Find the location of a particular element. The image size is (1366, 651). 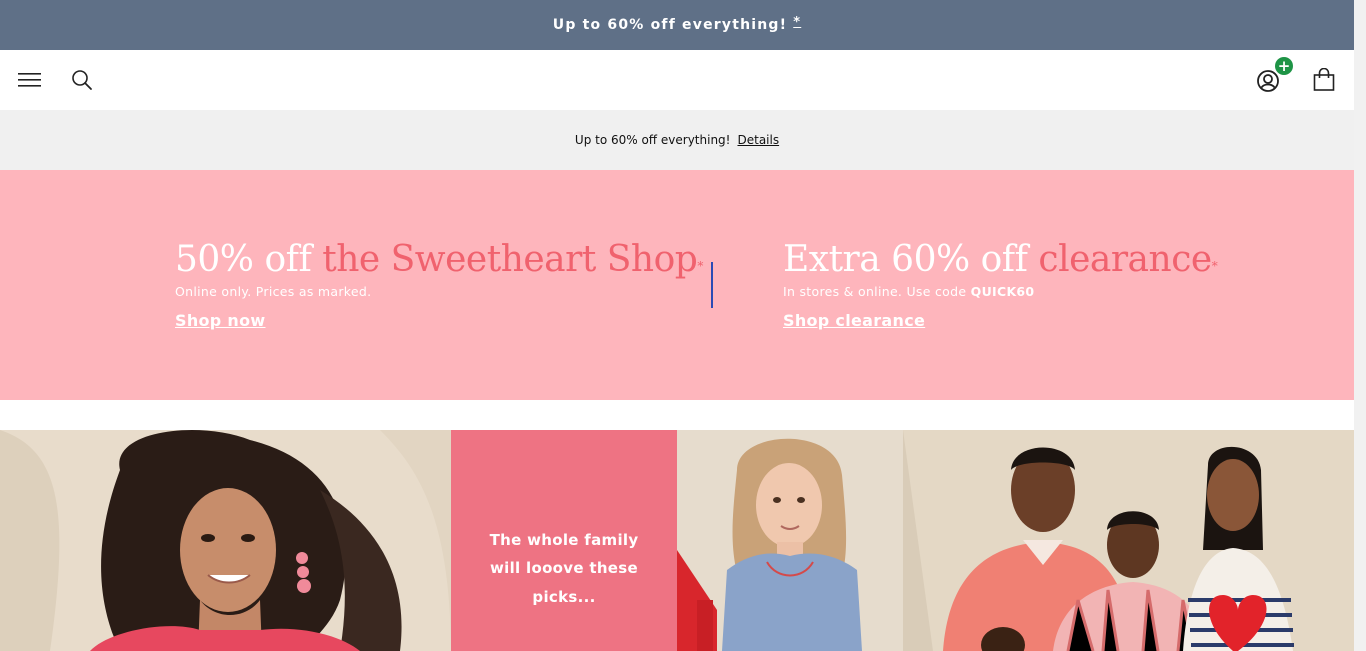

hero-divider is located at coordinates (712, 285).